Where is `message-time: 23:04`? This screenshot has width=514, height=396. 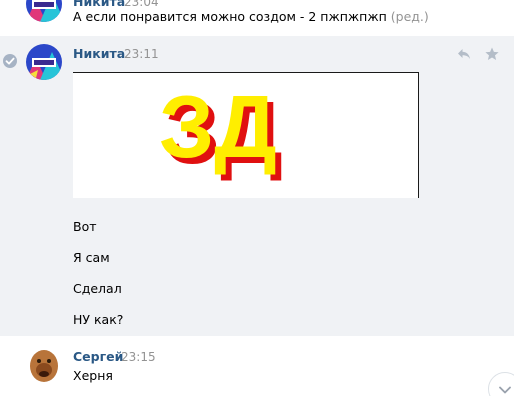 message-time: 23:04 is located at coordinates (141, 4).